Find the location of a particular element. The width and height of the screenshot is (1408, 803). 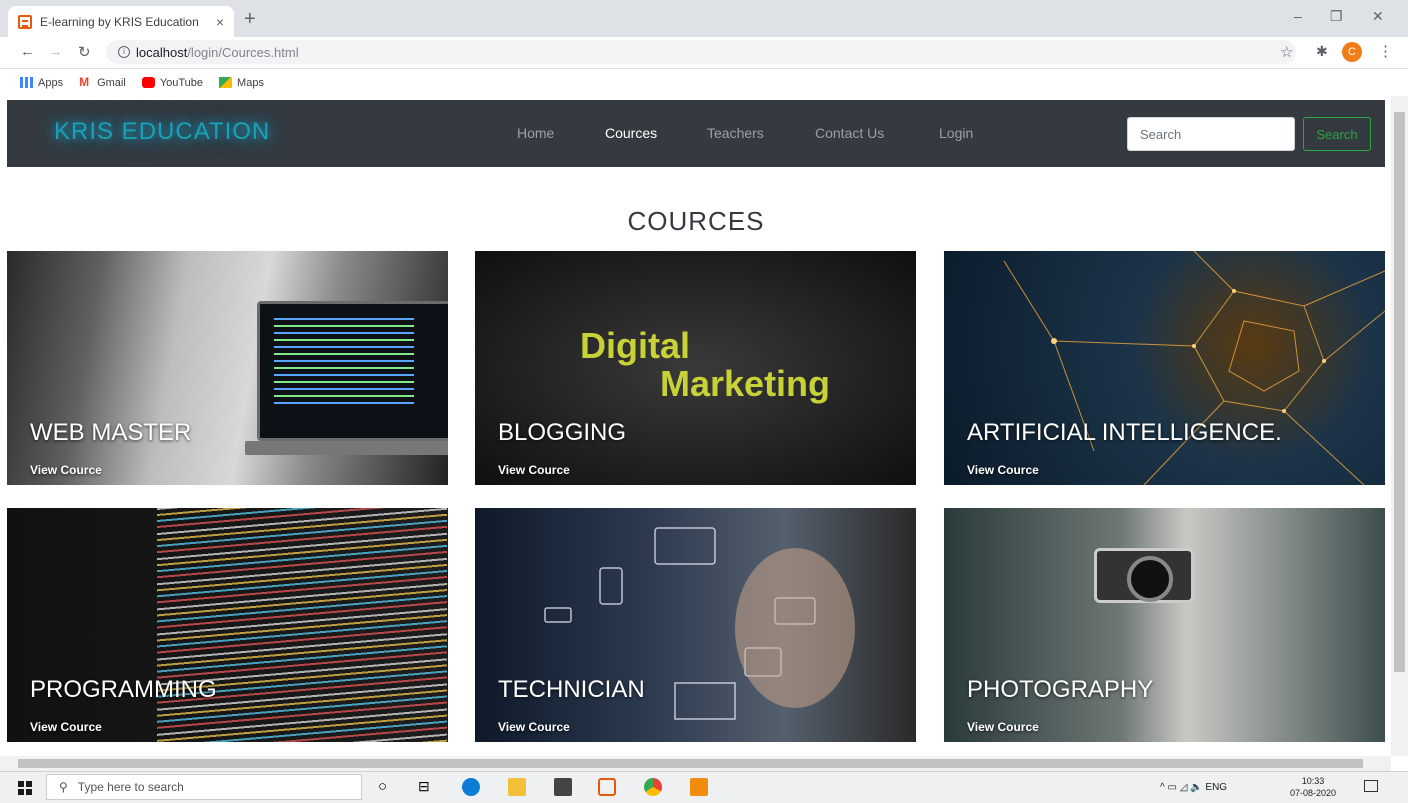

course-title: BLOGGING is located at coordinates (562, 432).